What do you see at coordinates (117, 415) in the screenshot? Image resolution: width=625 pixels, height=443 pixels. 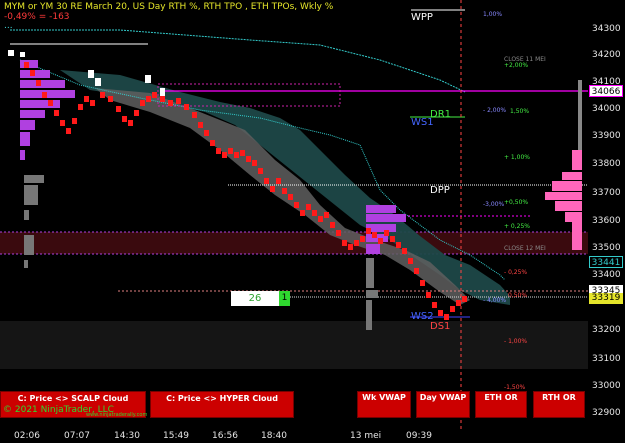 I see `site-text: www.ninjatraderally.com` at bounding box center [117, 415].